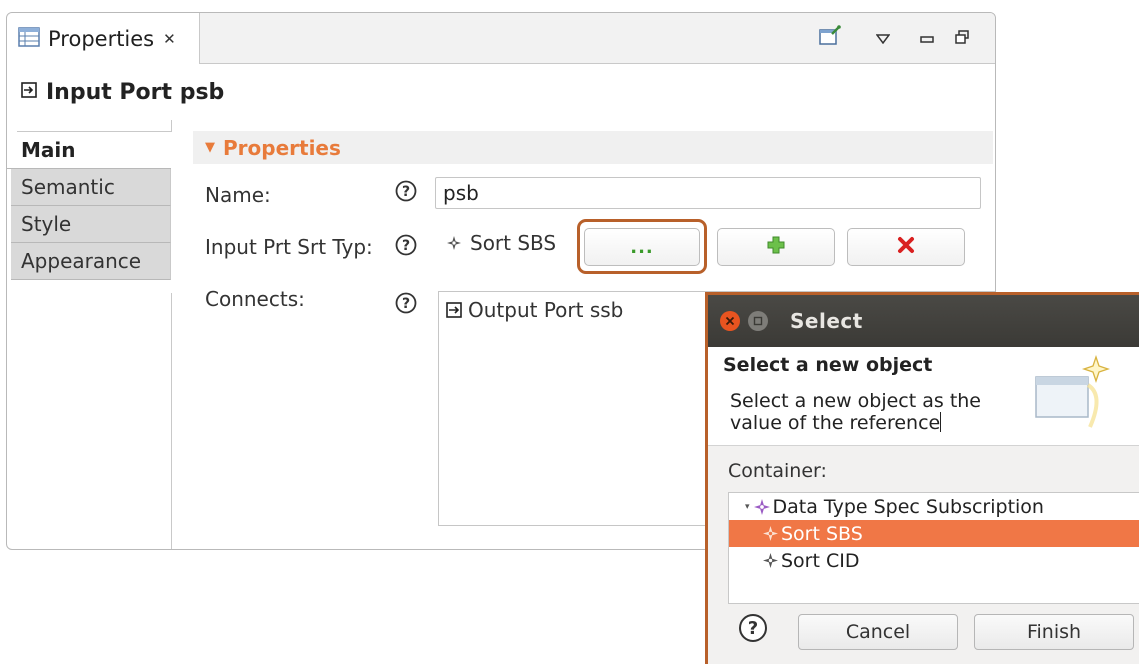 The image size is (1139, 664). Describe the element at coordinates (91, 261) in the screenshot. I see `tab-appearance: Appearance` at that location.